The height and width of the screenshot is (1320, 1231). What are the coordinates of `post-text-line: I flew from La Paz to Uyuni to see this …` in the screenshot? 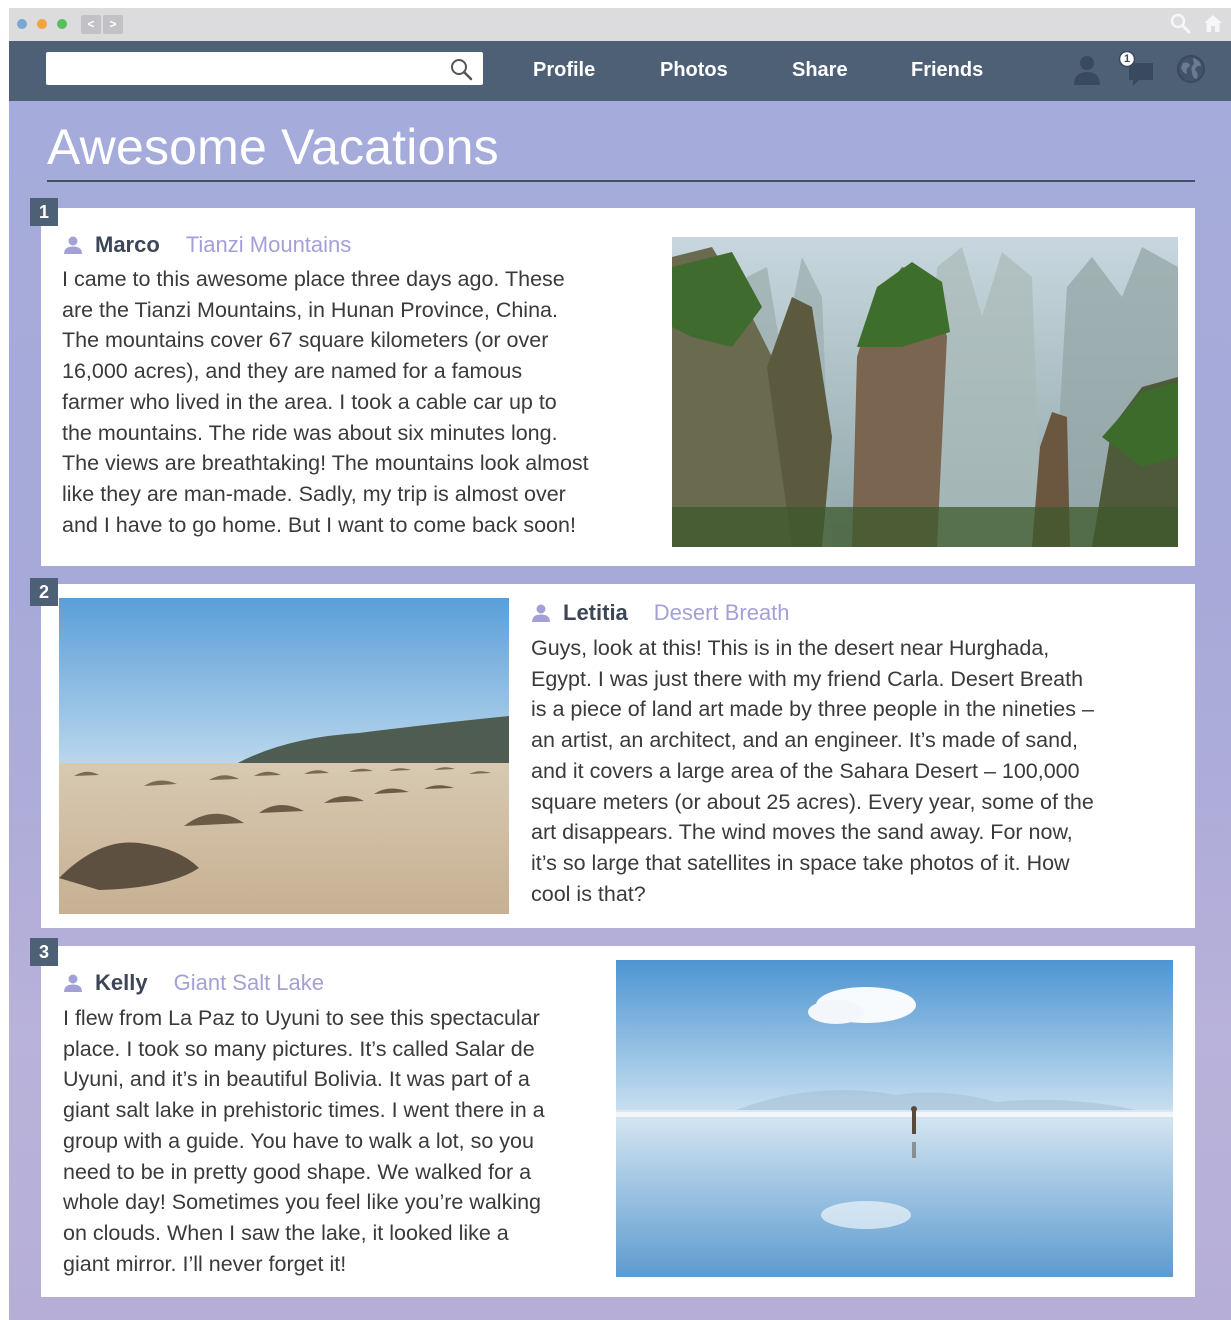 It's located at (301, 1018).